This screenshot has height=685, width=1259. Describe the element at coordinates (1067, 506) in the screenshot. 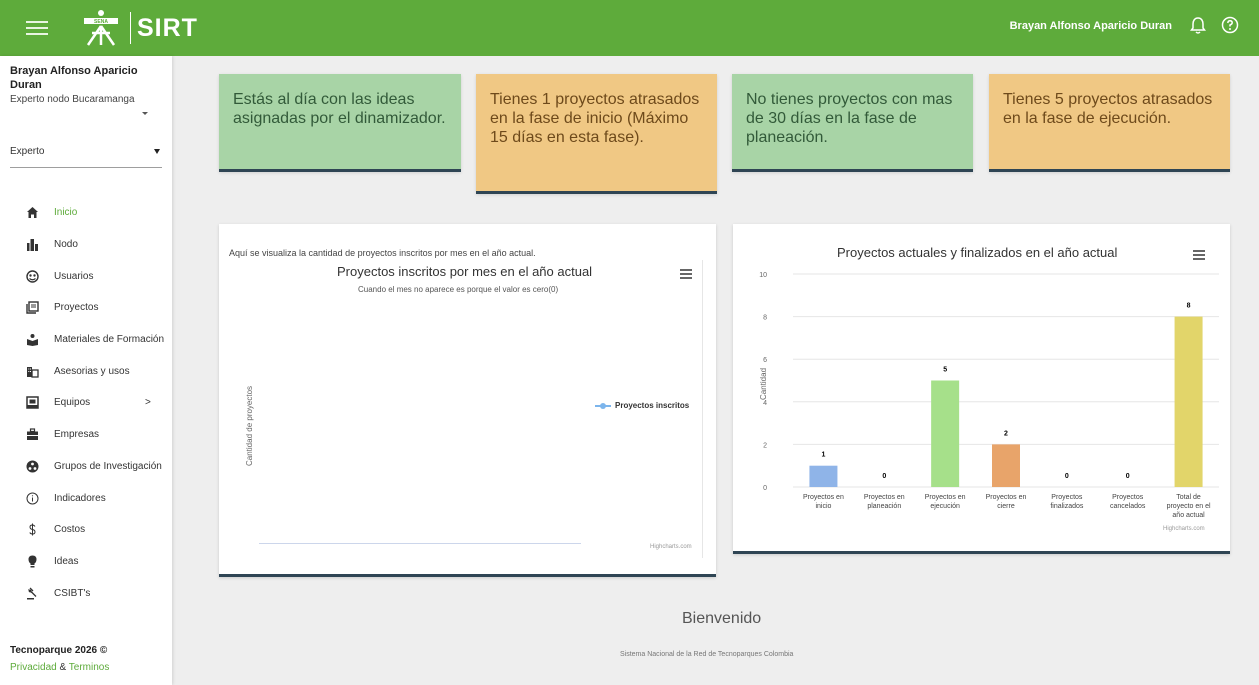

I see `x-tick-label: finalizados` at that location.